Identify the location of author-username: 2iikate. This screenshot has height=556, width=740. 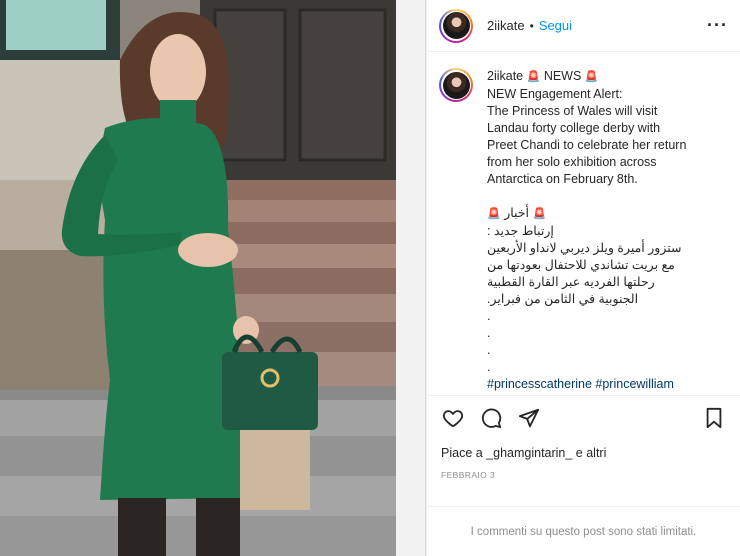
(506, 25).